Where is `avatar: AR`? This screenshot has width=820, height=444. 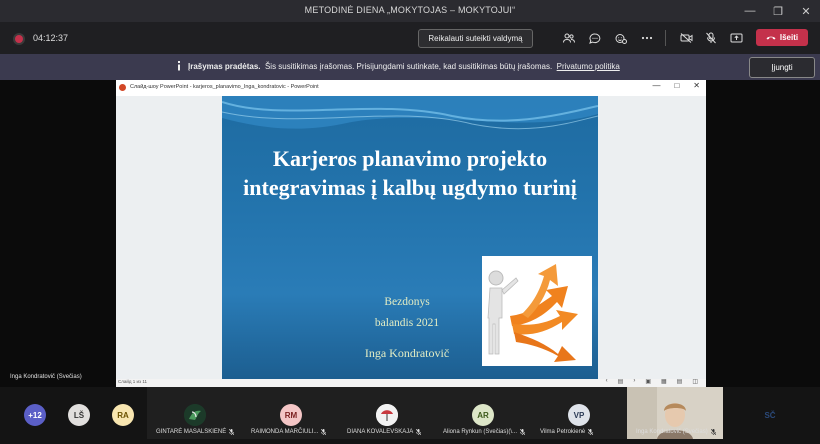
avatar: AR is located at coordinates (483, 415).